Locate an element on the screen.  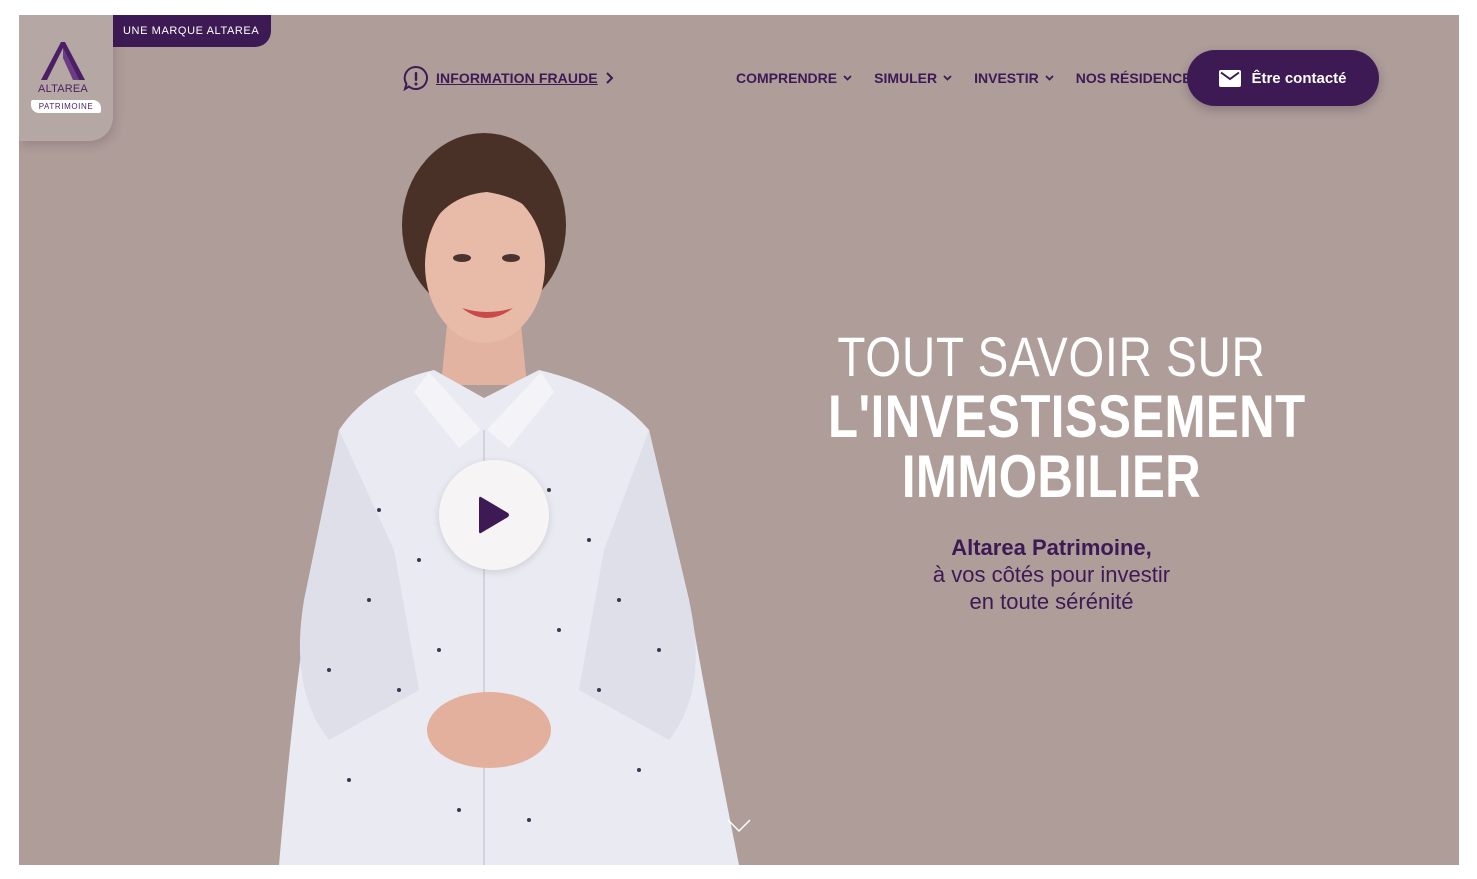
etre-contacte-button: Être contacté is located at coordinates (1283, 78).